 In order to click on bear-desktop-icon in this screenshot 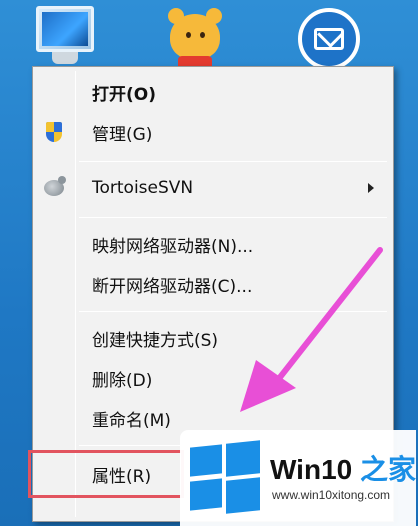, I will do `click(195, 37)`.